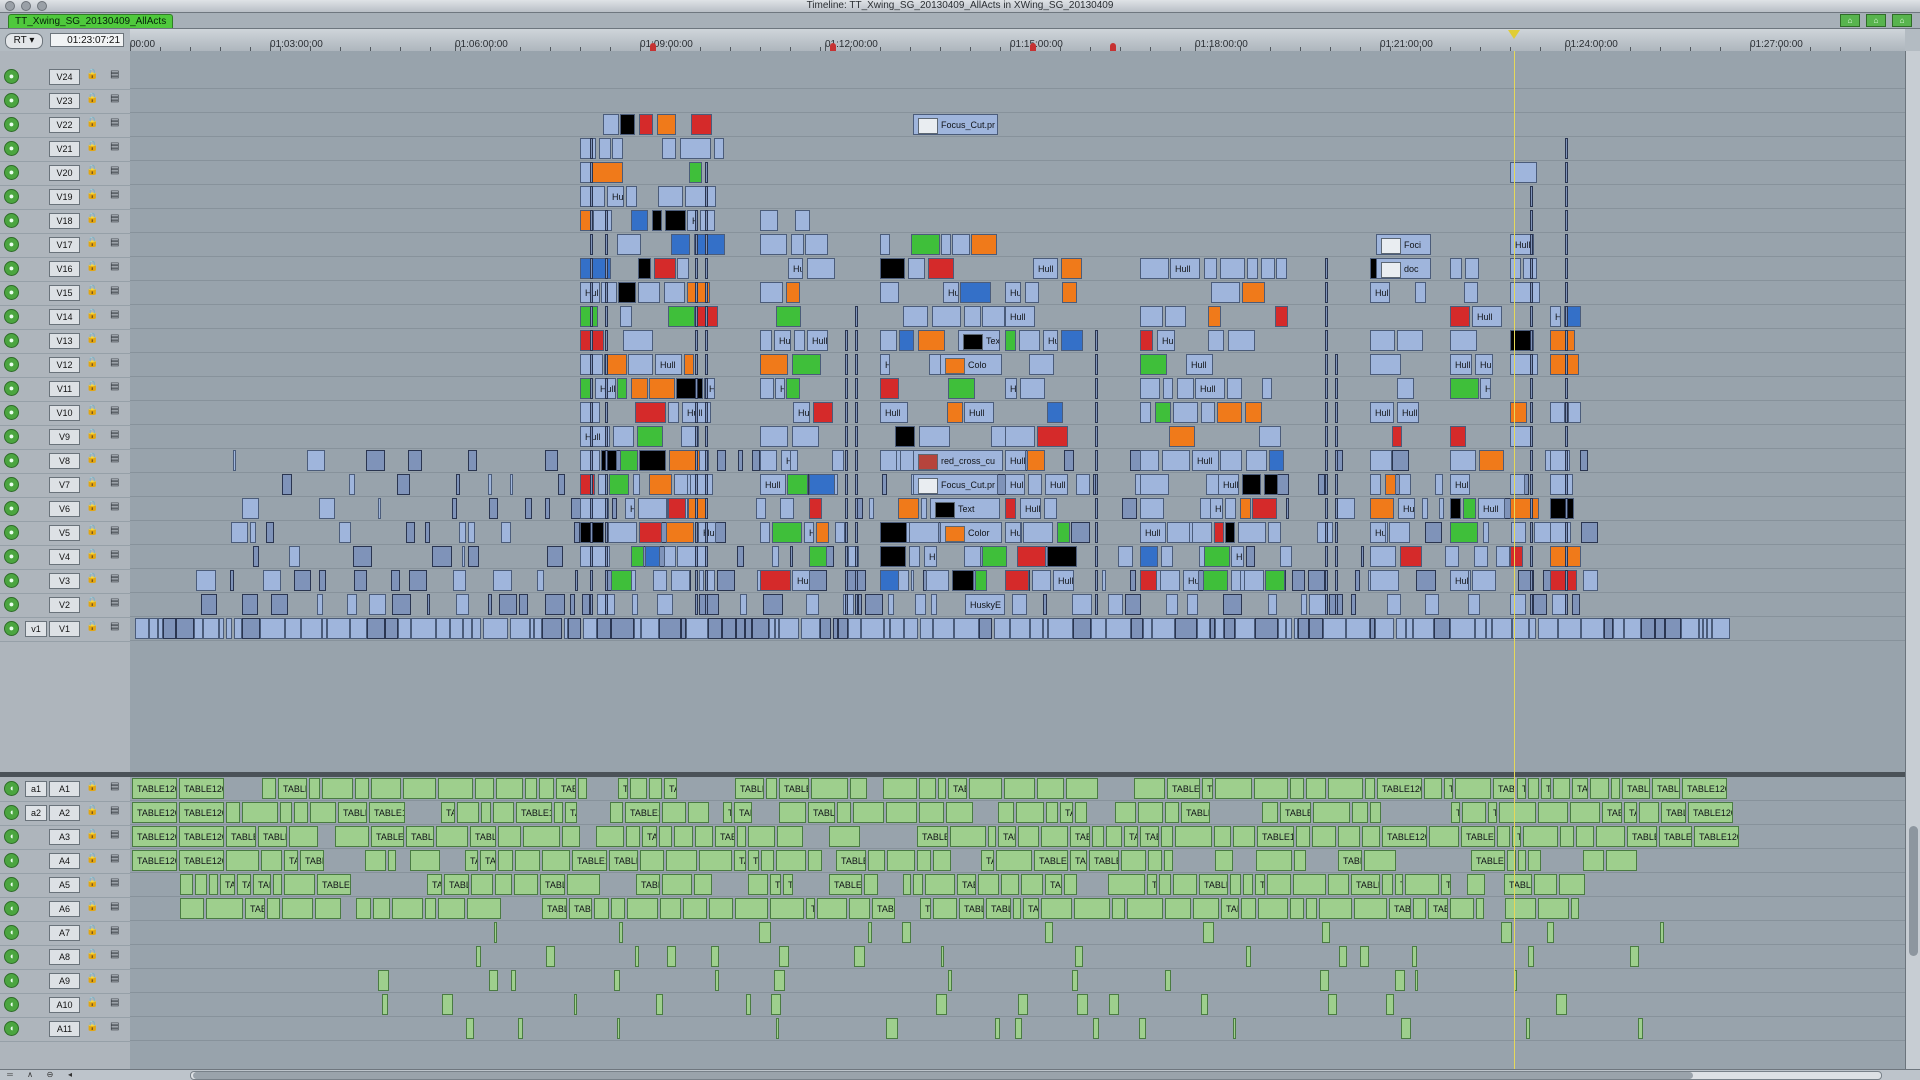  Describe the element at coordinates (36, 789) in the screenshot. I see `source-patch-button: a1` at that location.